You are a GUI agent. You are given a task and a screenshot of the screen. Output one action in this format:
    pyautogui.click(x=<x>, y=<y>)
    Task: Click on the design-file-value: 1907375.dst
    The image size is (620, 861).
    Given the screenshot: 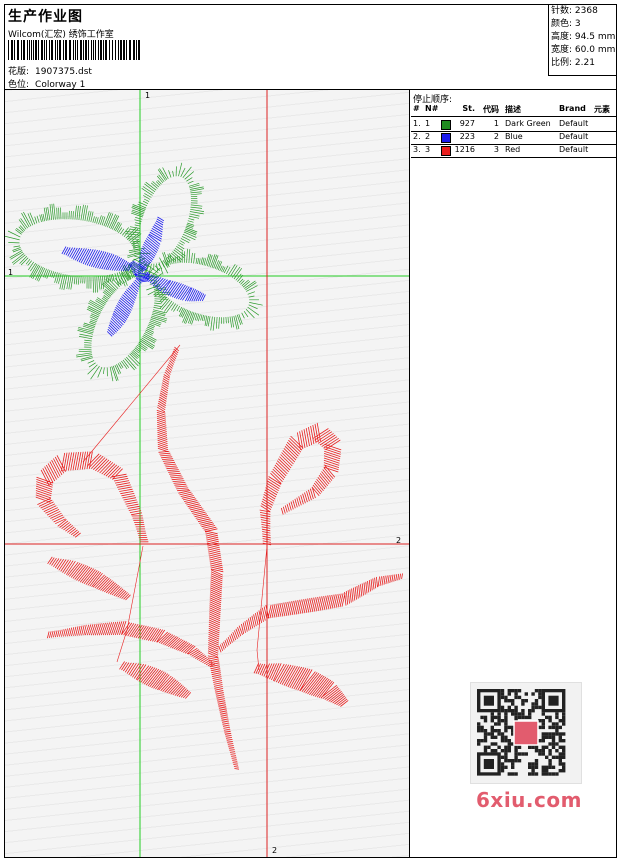 What is the action you would take?
    pyautogui.click(x=63, y=72)
    